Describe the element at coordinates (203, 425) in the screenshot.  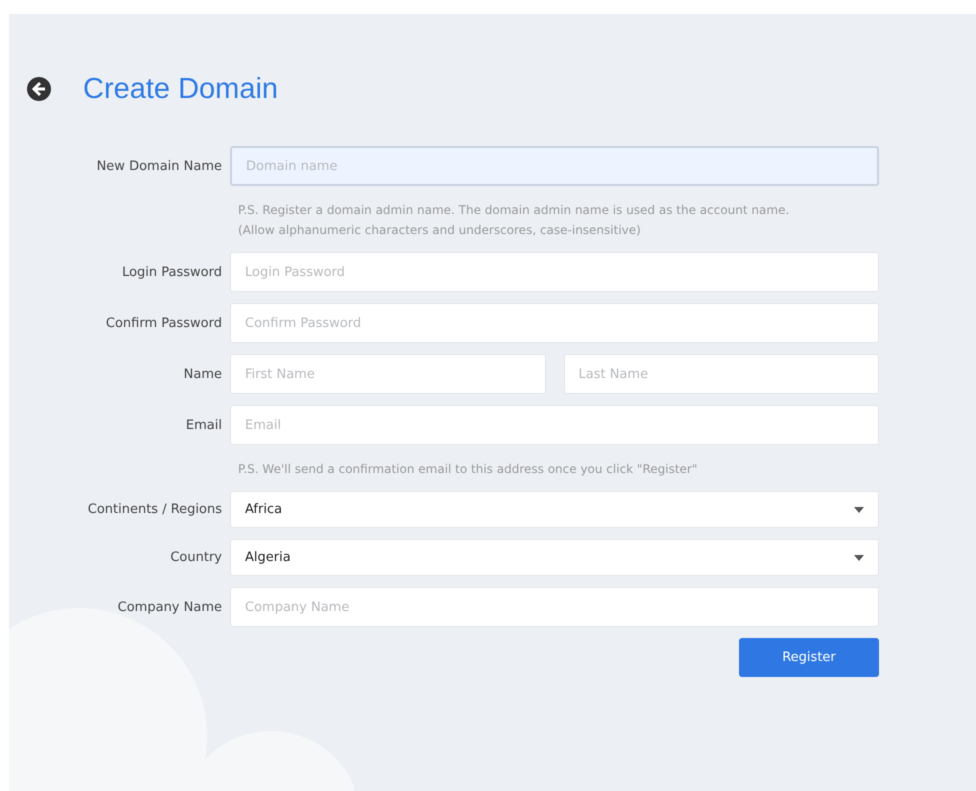
I see `field-label: Email` at that location.